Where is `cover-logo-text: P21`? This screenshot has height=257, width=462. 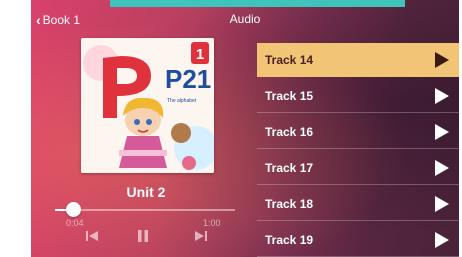 cover-logo-text: P21 is located at coordinates (188, 79).